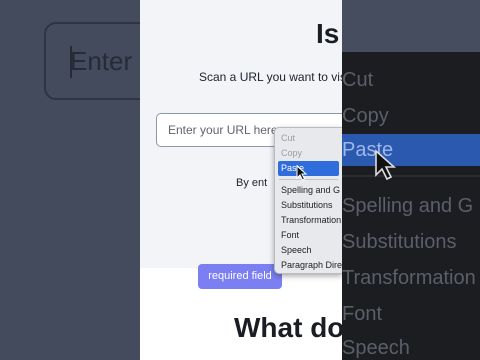 Image resolution: width=480 pixels, height=360 pixels. What do you see at coordinates (328, 33) in the screenshot?
I see `page-title: Is` at bounding box center [328, 33].